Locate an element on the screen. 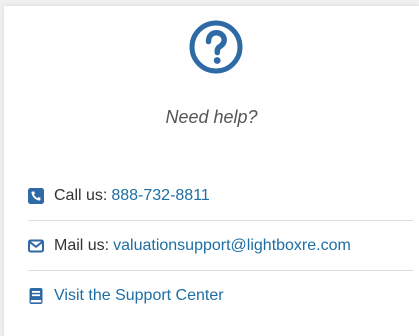 Image resolution: width=419 pixels, height=336 pixels. email-link: valuationsupport@lightboxre.com is located at coordinates (232, 246).